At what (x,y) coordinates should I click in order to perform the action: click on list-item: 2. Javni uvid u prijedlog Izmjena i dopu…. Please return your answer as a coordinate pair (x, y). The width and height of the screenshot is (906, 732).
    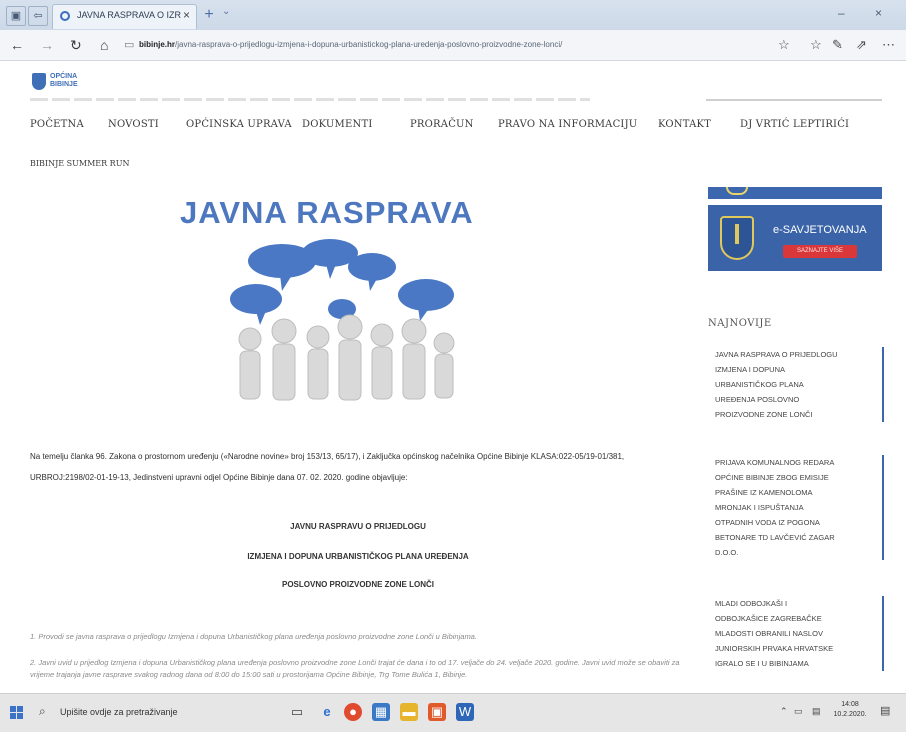
    Looking at the image, I should click on (355, 668).